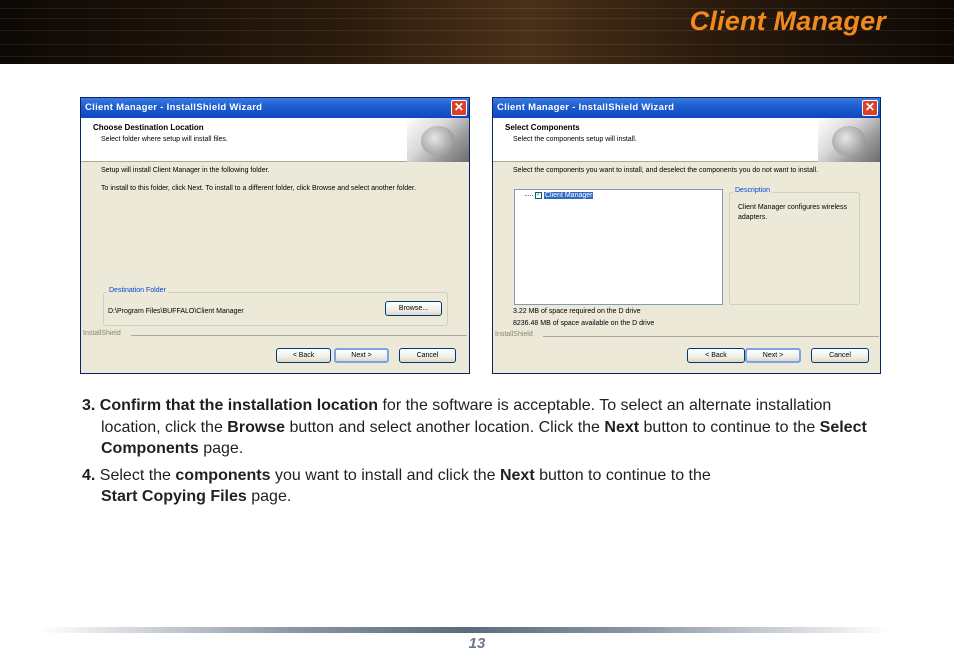  I want to click on step-lead: Confirm that the installation location, so click(239, 405).